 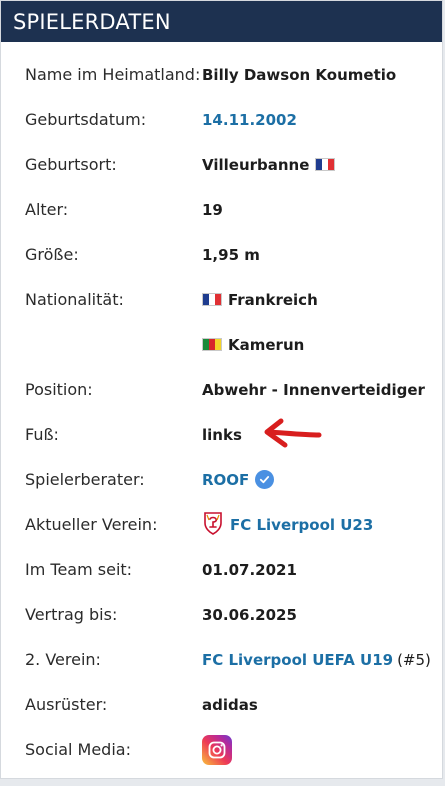 I want to click on value-social-media, so click(x=217, y=749).